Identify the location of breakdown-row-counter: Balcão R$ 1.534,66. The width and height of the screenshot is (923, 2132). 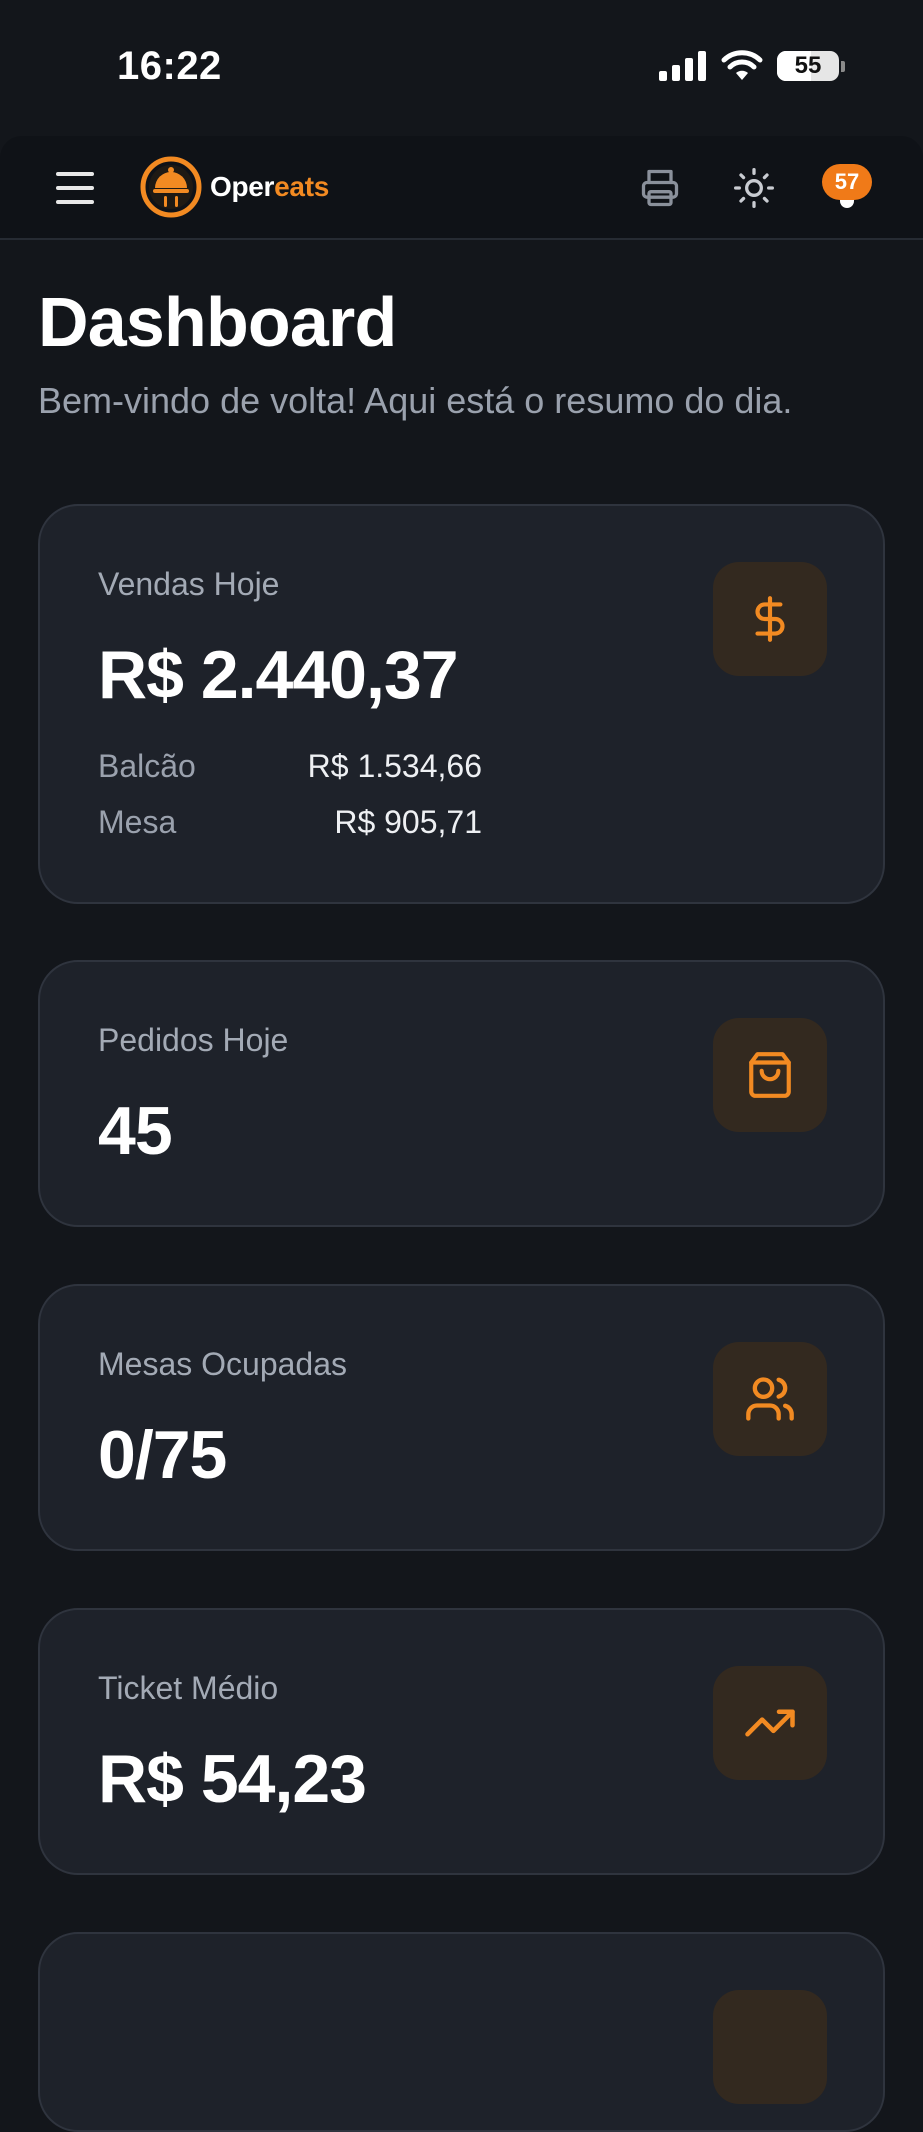
(290, 766).